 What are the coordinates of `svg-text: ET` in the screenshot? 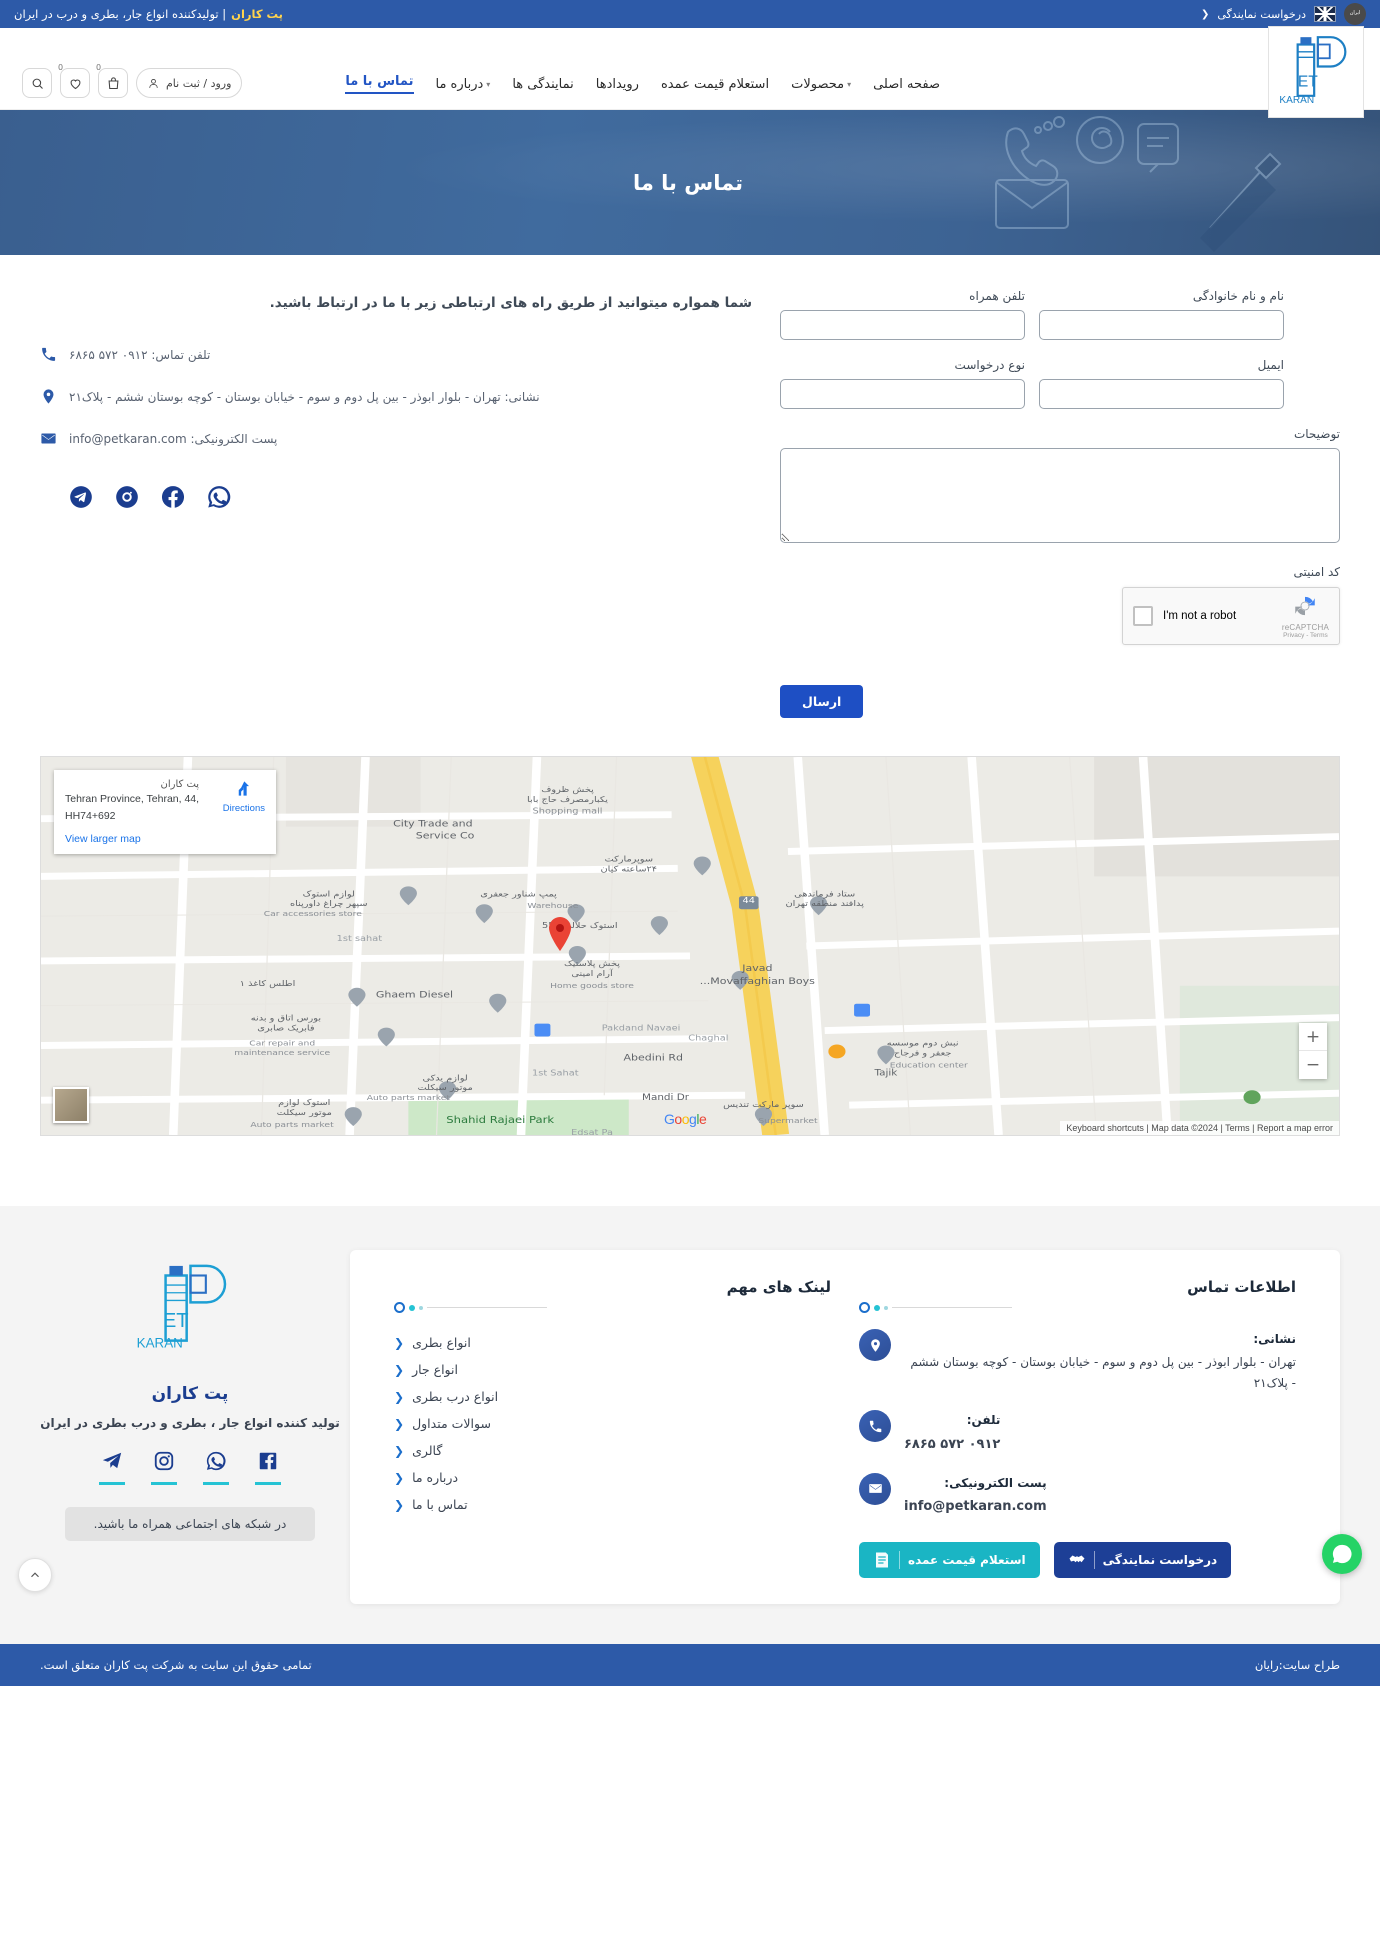 It's located at (175, 1321).